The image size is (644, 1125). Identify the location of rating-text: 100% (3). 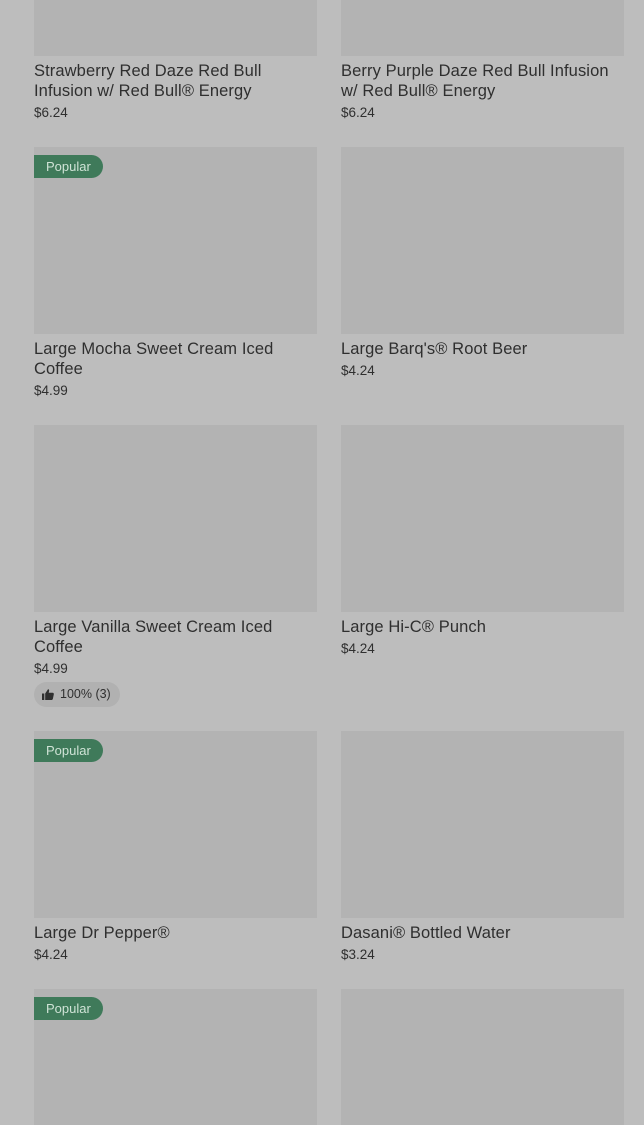
(85, 694).